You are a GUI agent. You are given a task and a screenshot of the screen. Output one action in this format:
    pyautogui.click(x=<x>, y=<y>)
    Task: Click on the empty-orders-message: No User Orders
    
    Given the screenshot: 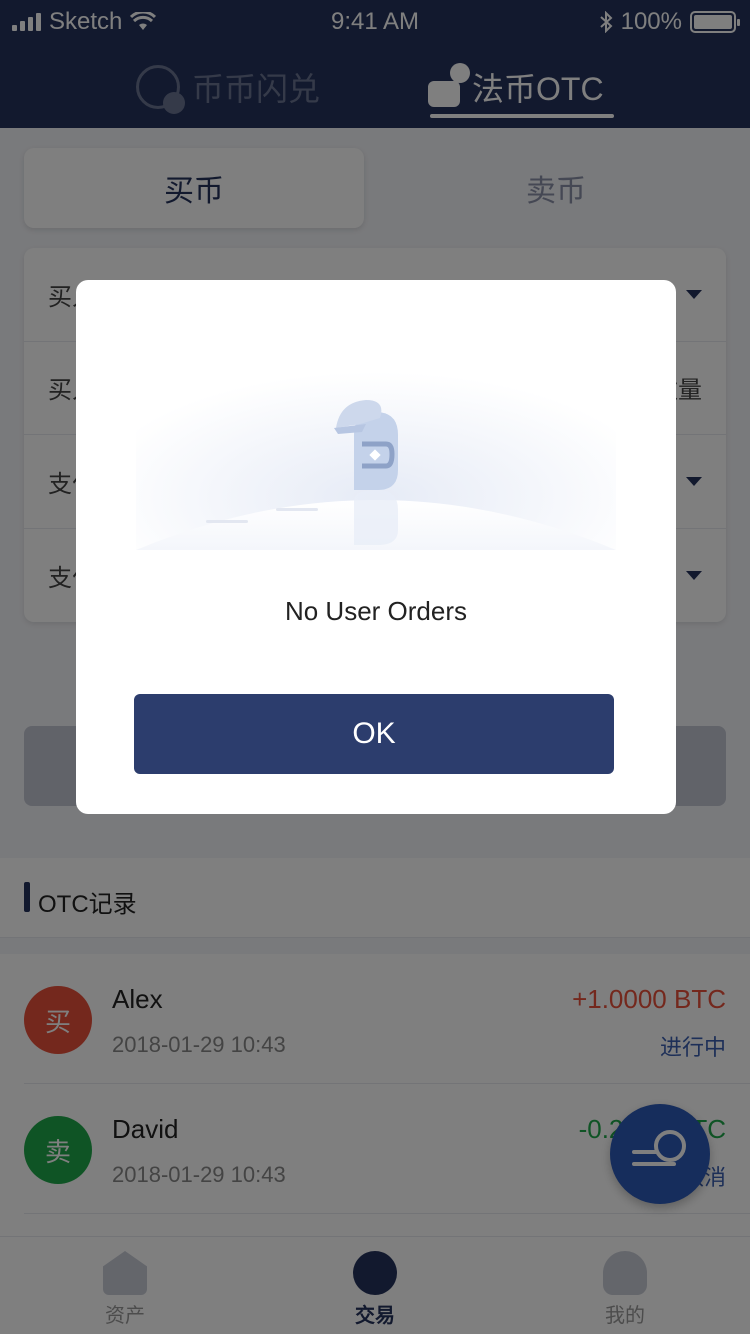 What is the action you would take?
    pyautogui.click(x=376, y=611)
    